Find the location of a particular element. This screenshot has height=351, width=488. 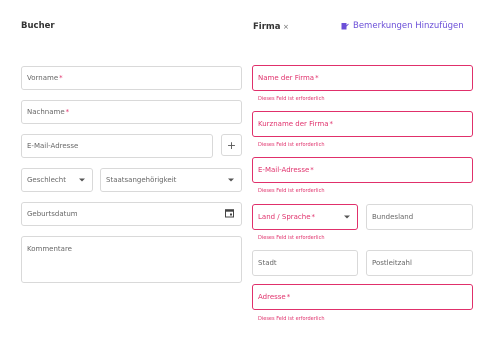

company-email-field: E-Mail-Adresse * is located at coordinates (362, 170).